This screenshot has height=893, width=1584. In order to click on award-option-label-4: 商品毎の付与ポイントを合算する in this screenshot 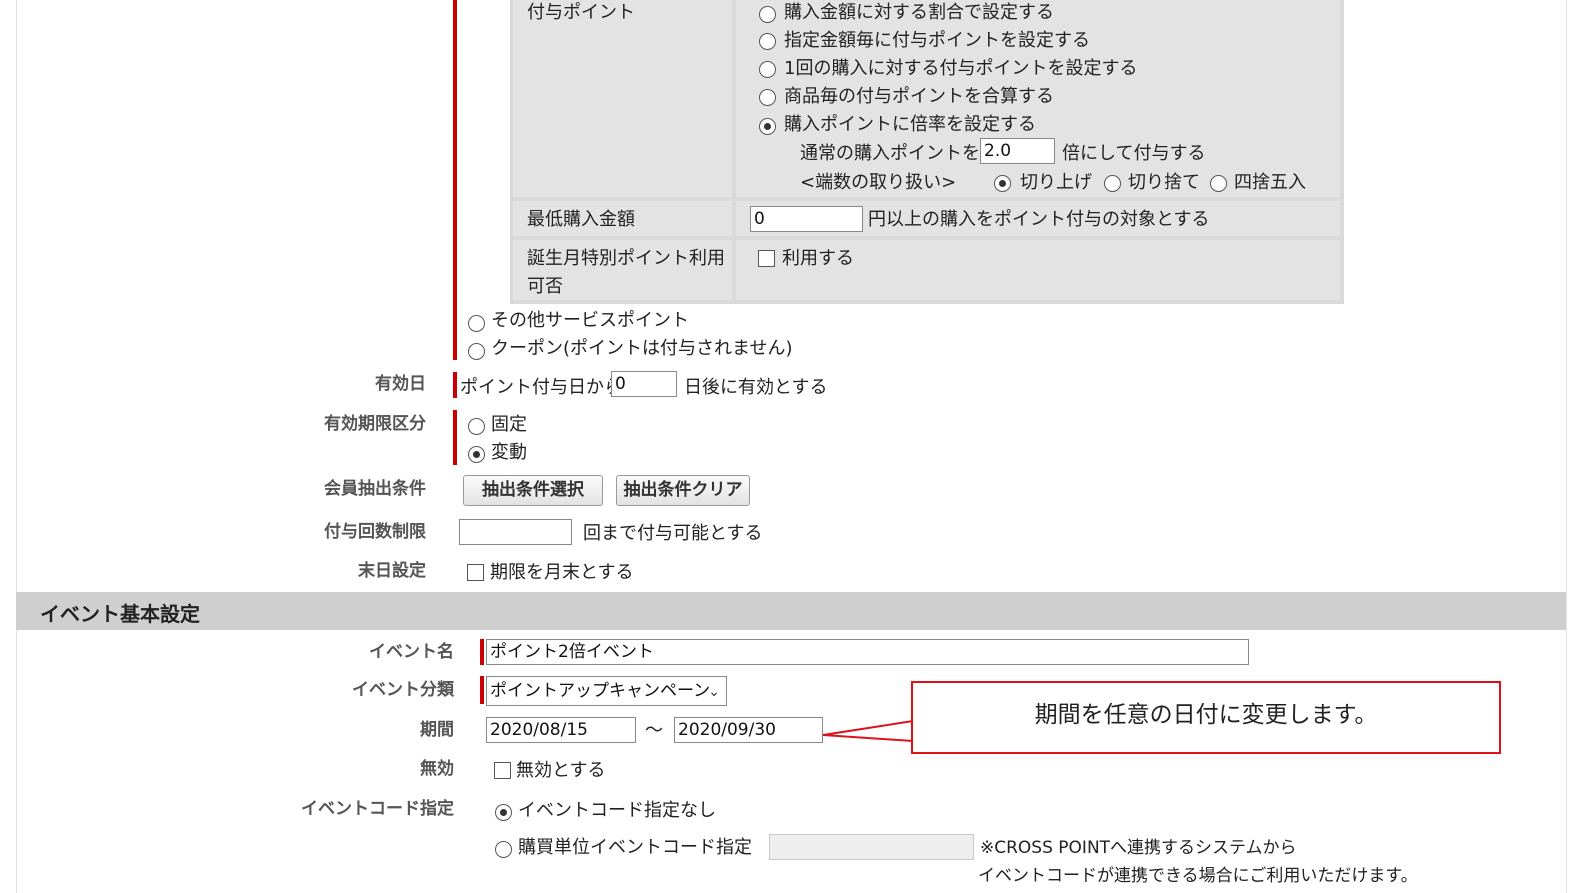, I will do `click(919, 96)`.